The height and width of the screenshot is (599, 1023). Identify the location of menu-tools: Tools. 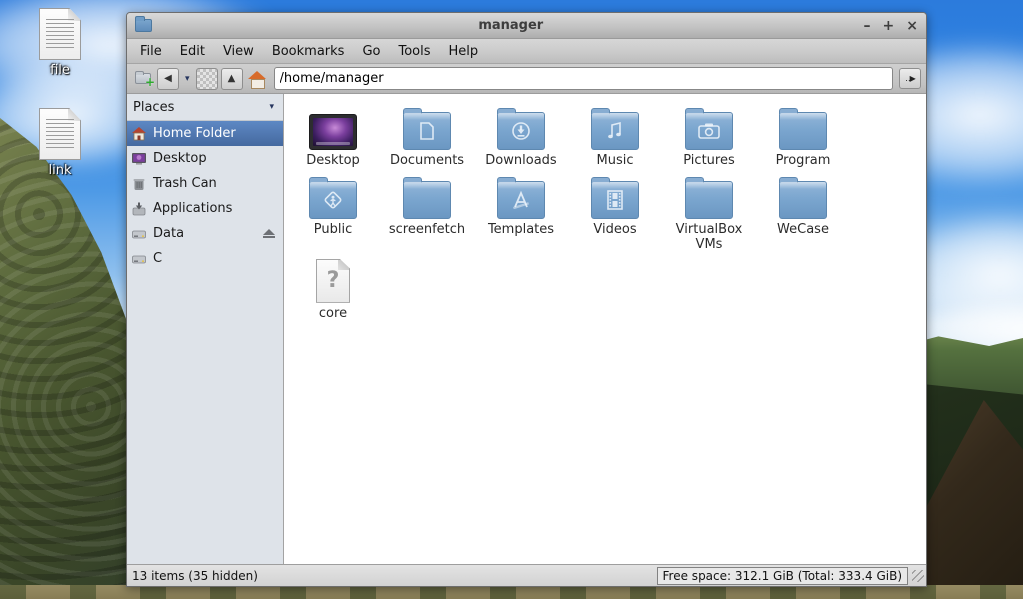
(414, 51).